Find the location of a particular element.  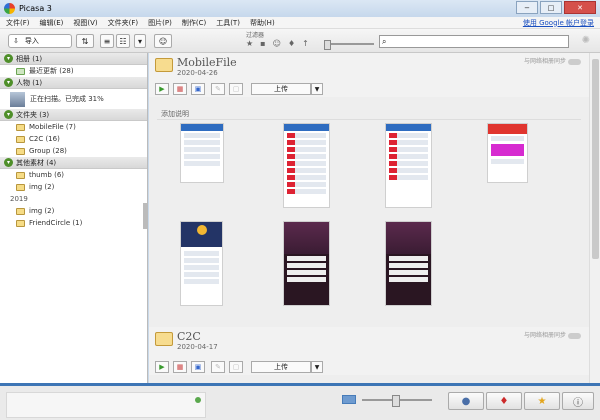

sidebar-item-mobilefile: MobileFile (7) is located at coordinates (73, 127).